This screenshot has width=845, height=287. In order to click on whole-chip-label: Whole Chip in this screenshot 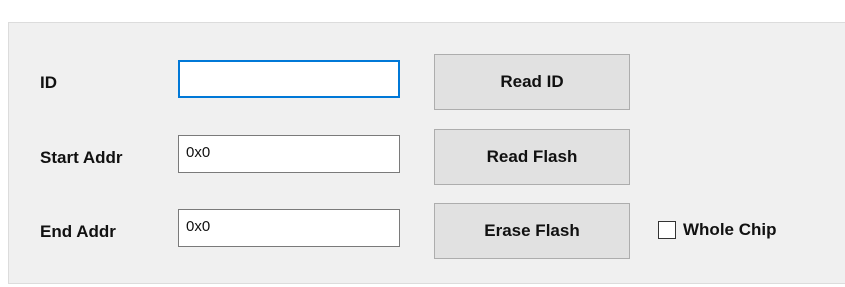, I will do `click(730, 229)`.